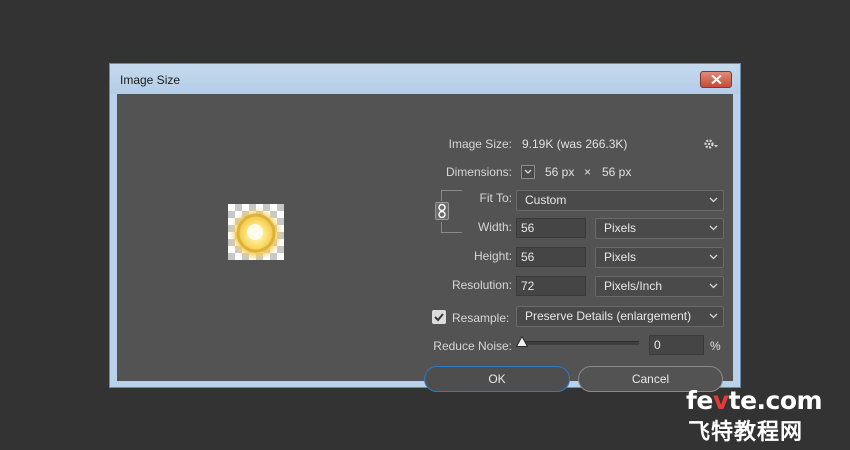  I want to click on glow-orb-image, so click(256, 233).